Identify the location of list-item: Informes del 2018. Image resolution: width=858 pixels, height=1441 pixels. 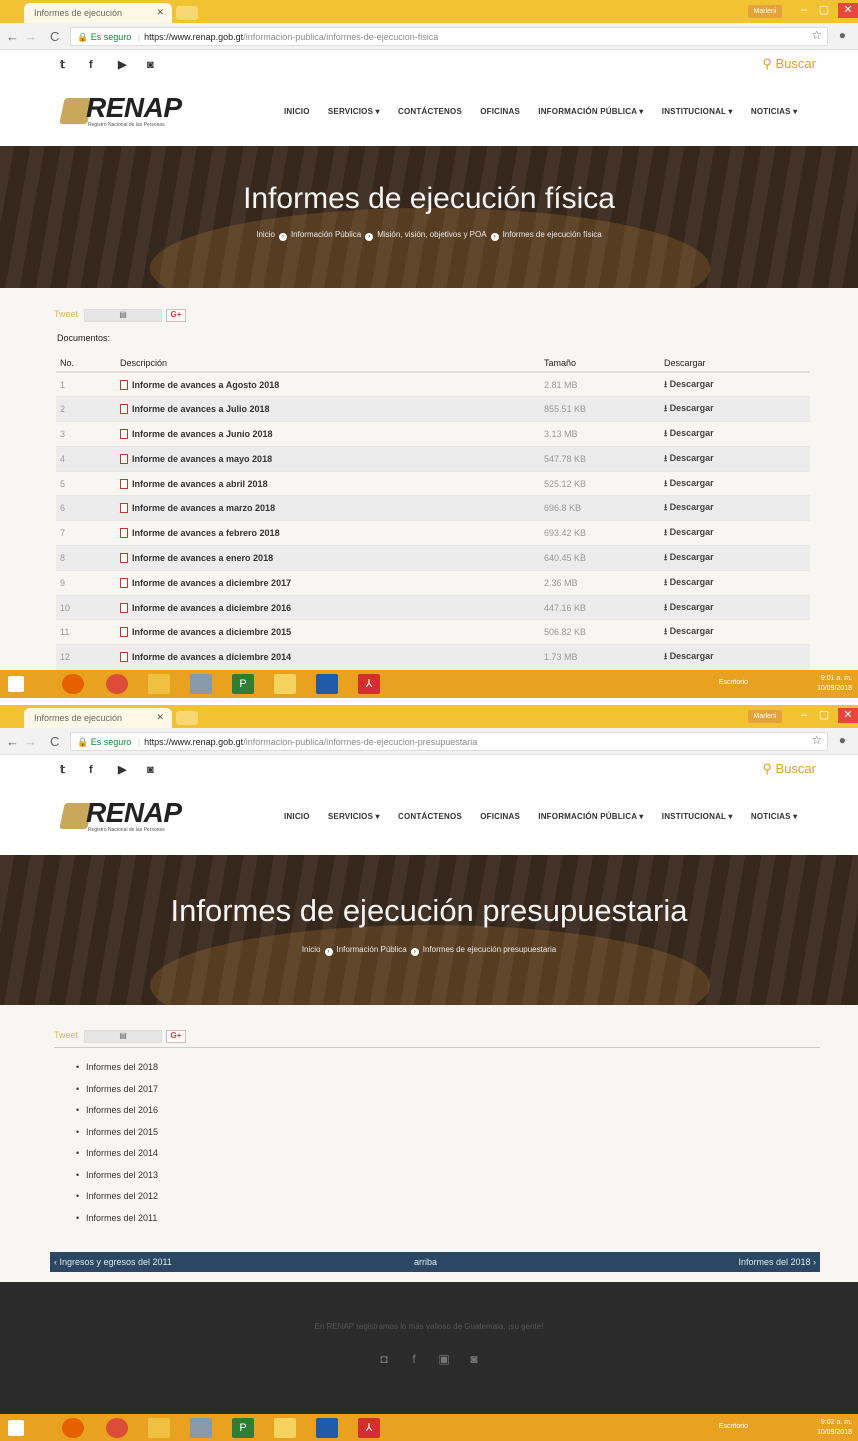
(117, 1073).